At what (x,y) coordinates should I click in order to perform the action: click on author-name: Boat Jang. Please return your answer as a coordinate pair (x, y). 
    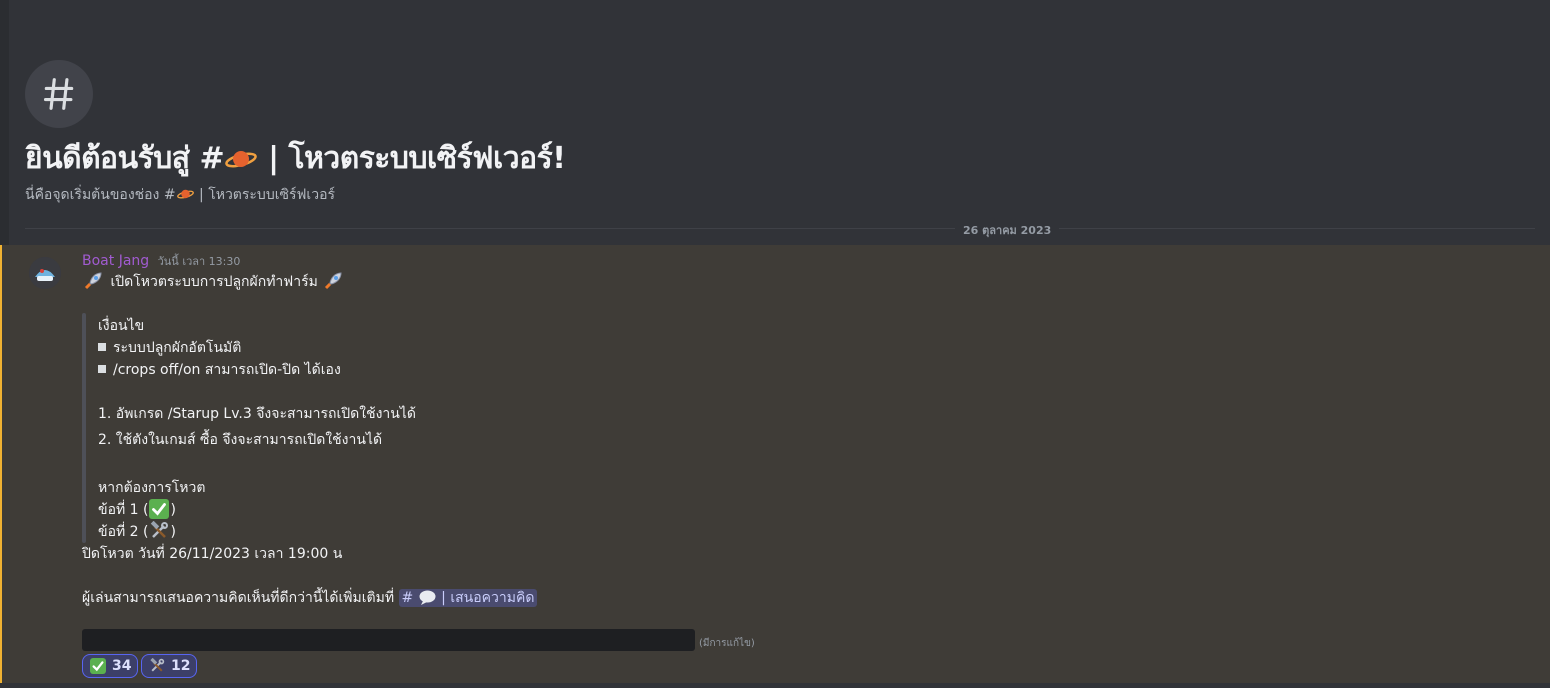
    Looking at the image, I should click on (115, 261).